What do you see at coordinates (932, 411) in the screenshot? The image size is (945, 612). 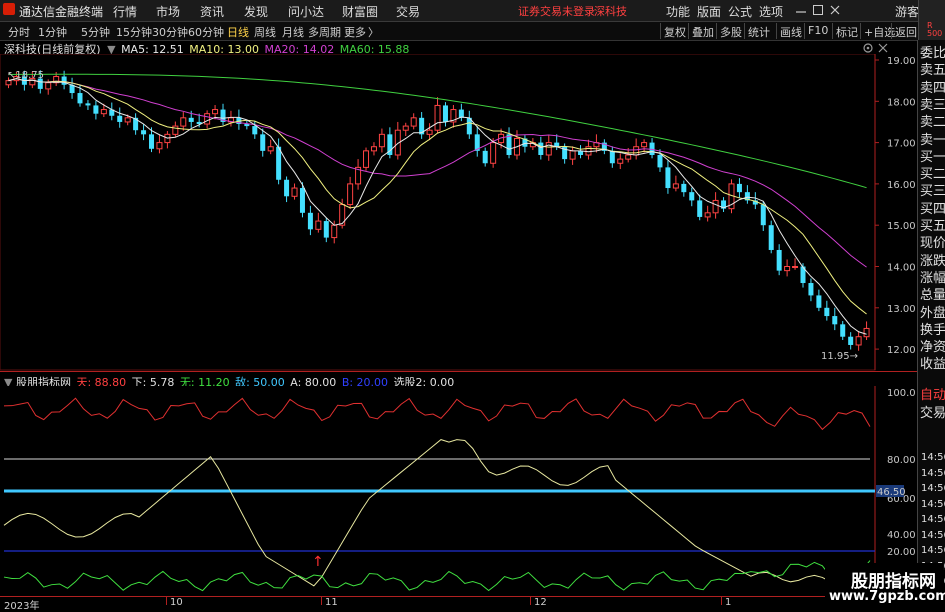 I see `trade-option-1: 交易` at bounding box center [932, 411].